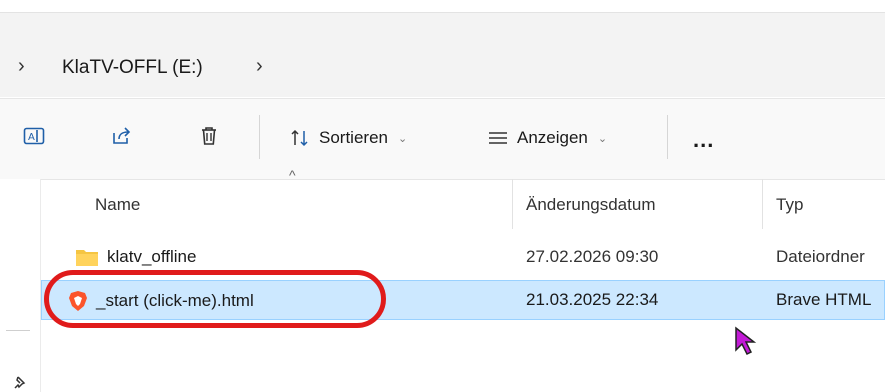 Image resolution: width=885 pixels, height=392 pixels. Describe the element at coordinates (789, 205) in the screenshot. I see `column-type: Typ` at that location.